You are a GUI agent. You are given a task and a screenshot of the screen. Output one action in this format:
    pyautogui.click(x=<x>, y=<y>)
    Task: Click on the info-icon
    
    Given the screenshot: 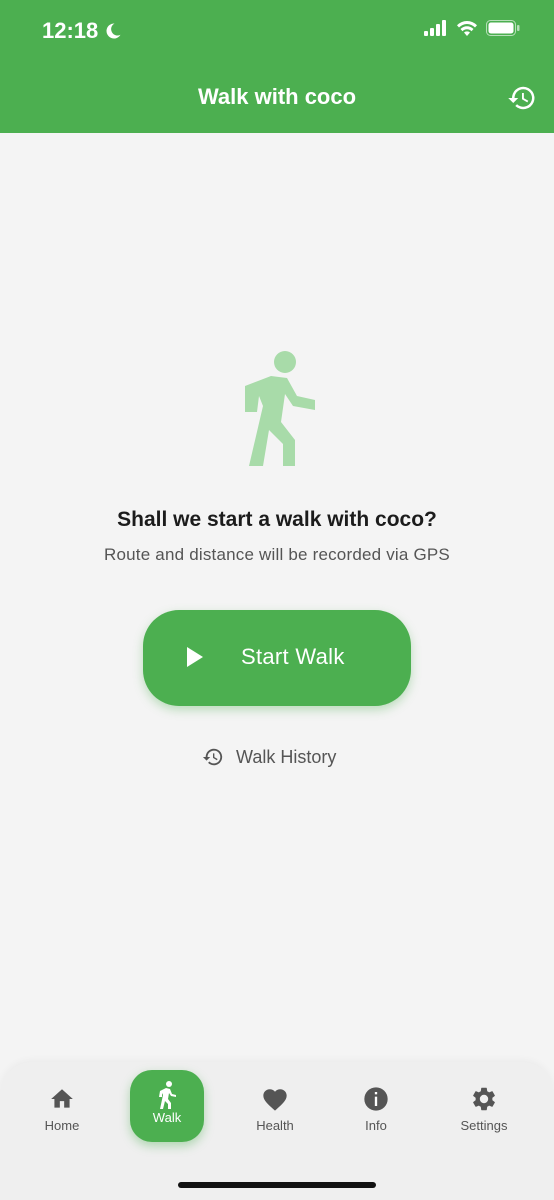 What is the action you would take?
    pyautogui.click(x=376, y=1099)
    